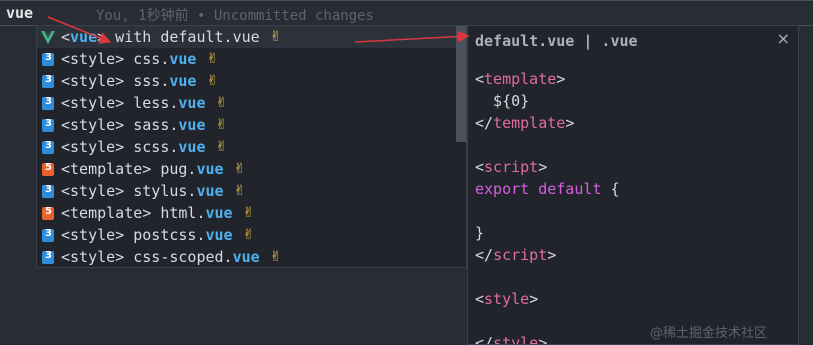 The height and width of the screenshot is (345, 813). Describe the element at coordinates (251, 169) in the screenshot. I see `suggestion-item: <template> pug.vue ✌` at that location.